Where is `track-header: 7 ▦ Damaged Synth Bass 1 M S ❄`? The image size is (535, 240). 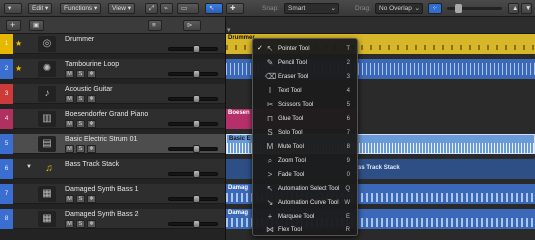
track-header: 7 ▦ Damaged Synth Bass 1 M S ❄ is located at coordinates (112, 194).